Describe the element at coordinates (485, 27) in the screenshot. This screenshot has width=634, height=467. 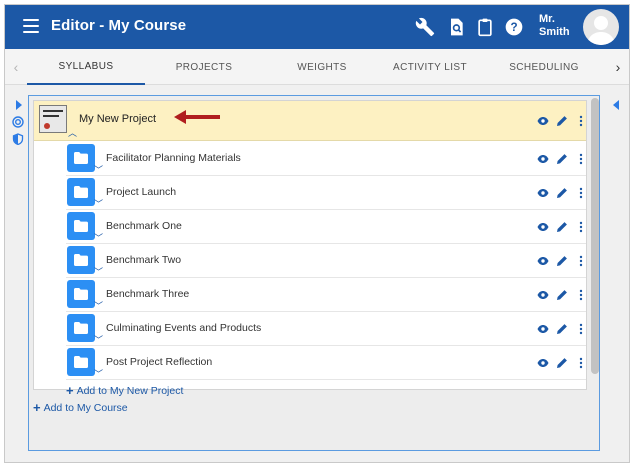
I see `clipboard-icon` at that location.